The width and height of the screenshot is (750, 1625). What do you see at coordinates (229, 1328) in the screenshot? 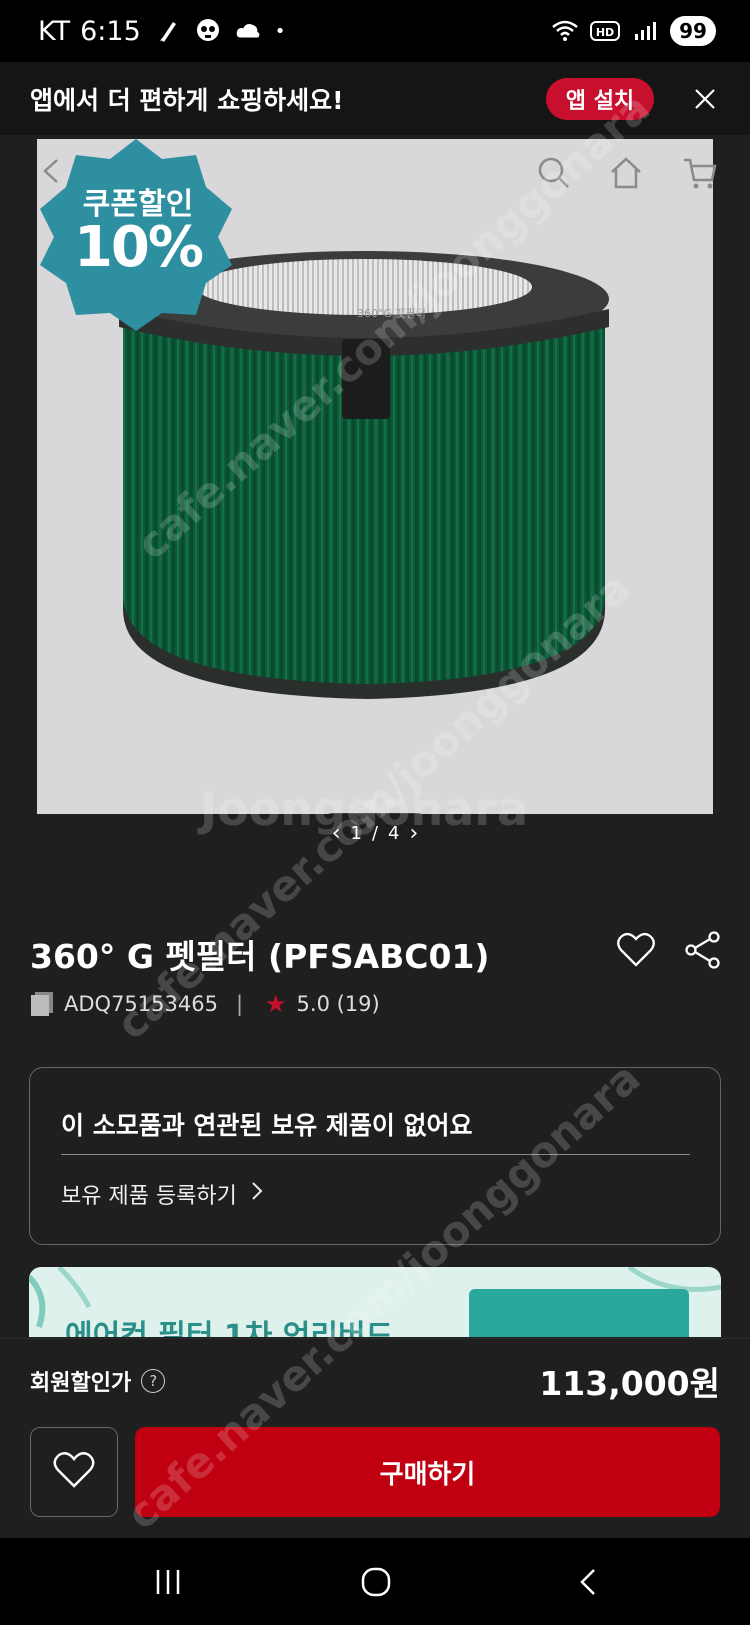
I see `promo-text: 에어컨 필터 1차 언리버드` at bounding box center [229, 1328].